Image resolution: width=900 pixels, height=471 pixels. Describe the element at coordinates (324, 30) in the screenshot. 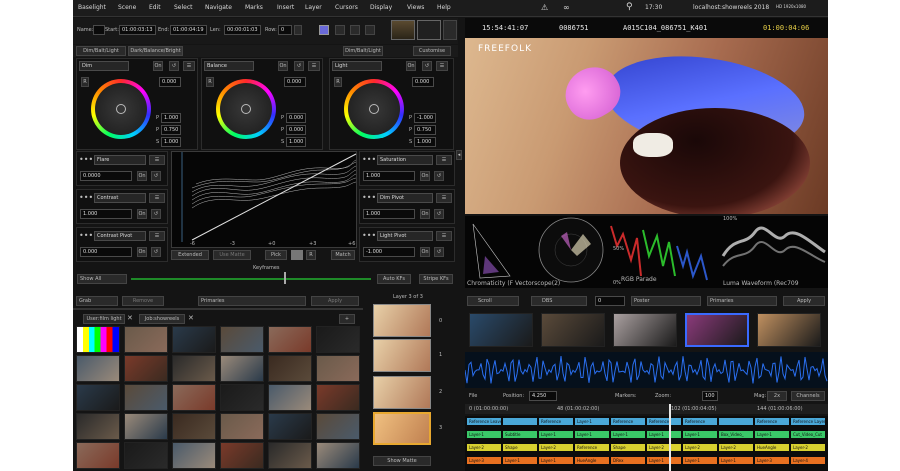

I see `color-swatch-button` at that location.